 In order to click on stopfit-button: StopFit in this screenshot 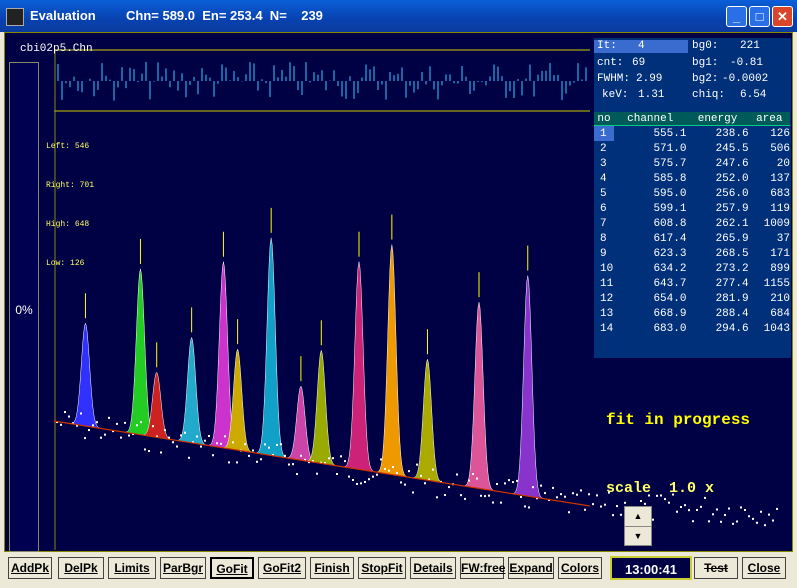, I will do `click(382, 568)`.